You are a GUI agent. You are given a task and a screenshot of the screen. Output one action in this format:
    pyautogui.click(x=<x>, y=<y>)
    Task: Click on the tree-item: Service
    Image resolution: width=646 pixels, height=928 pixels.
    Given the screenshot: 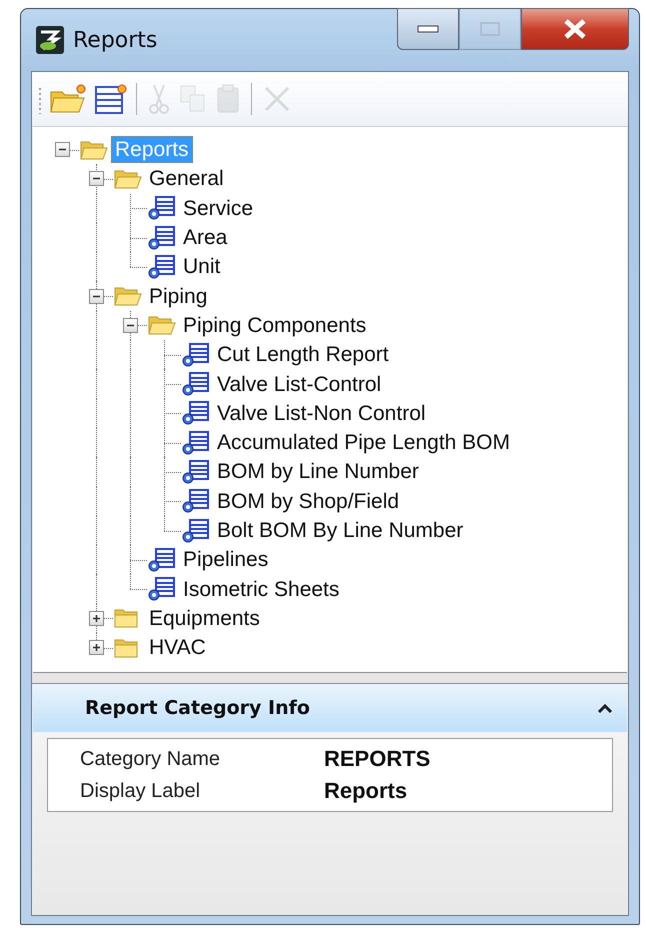 What is the action you would take?
    pyautogui.click(x=218, y=208)
    